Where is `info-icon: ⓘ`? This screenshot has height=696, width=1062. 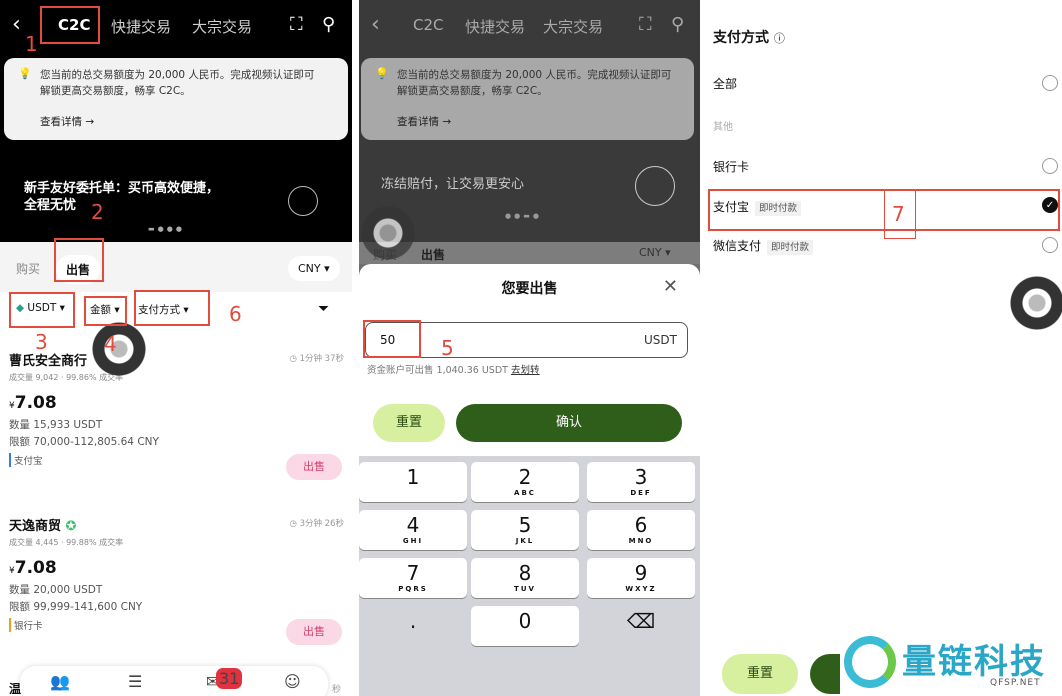 info-icon: ⓘ is located at coordinates (779, 38).